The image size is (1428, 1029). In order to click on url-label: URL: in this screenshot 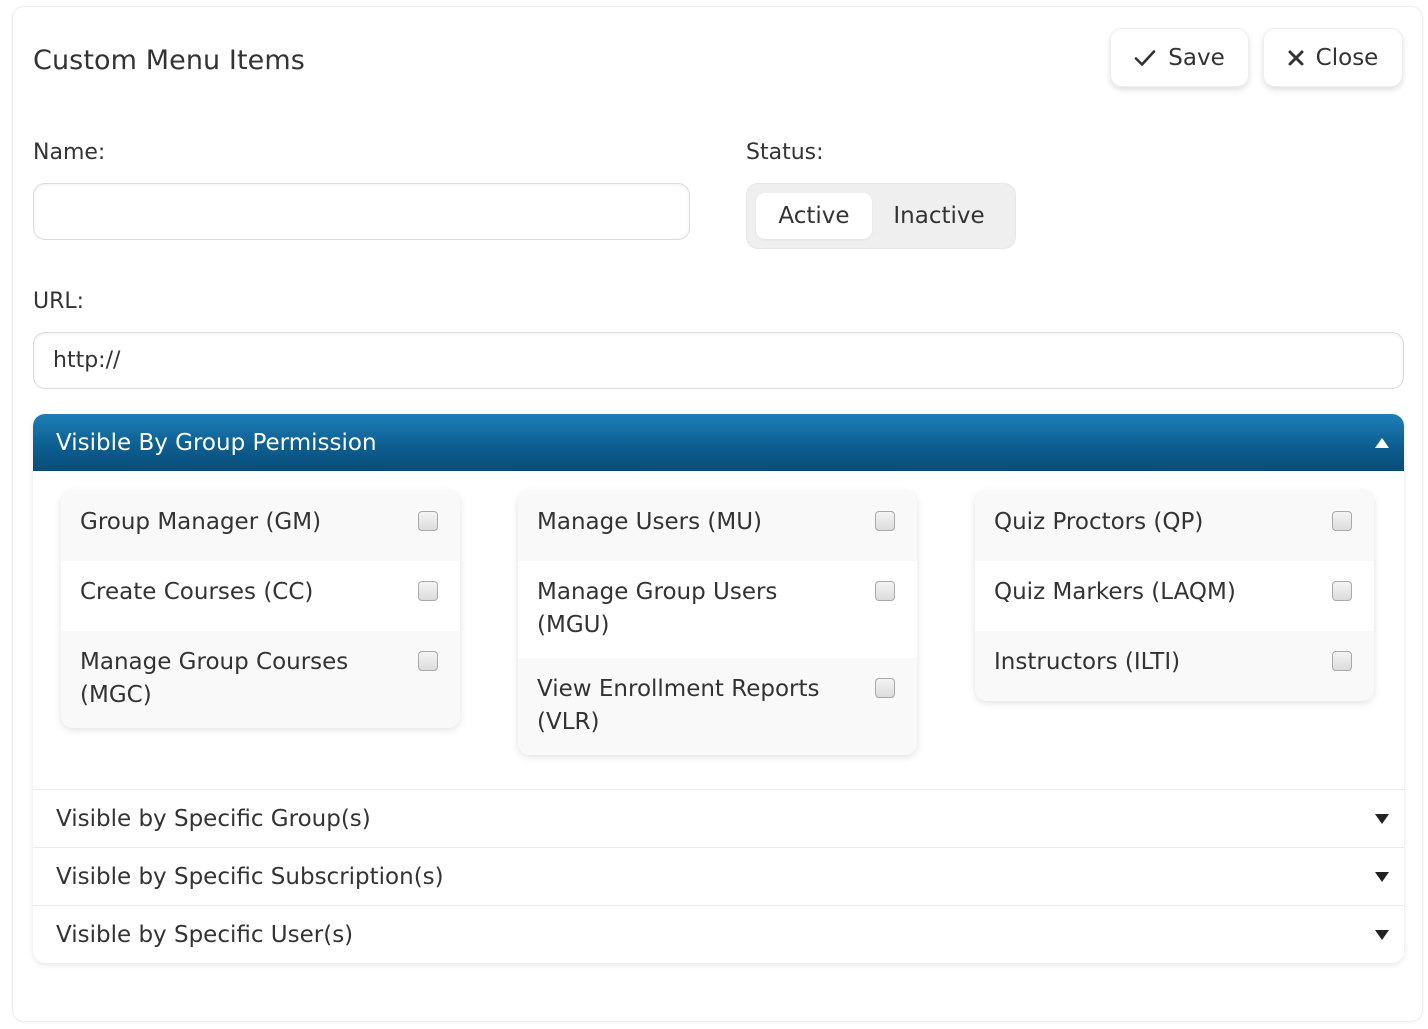, I will do `click(59, 301)`.